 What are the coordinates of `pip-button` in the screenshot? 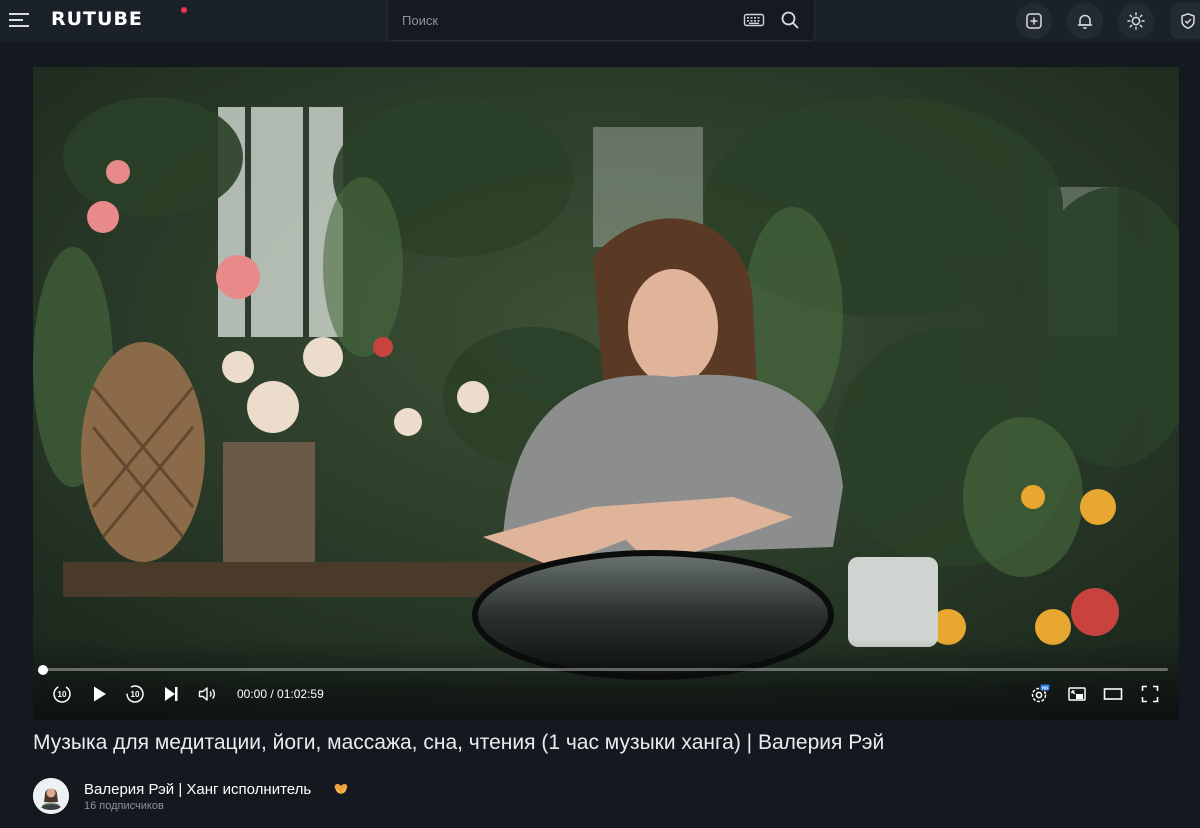 It's located at (1077, 694).